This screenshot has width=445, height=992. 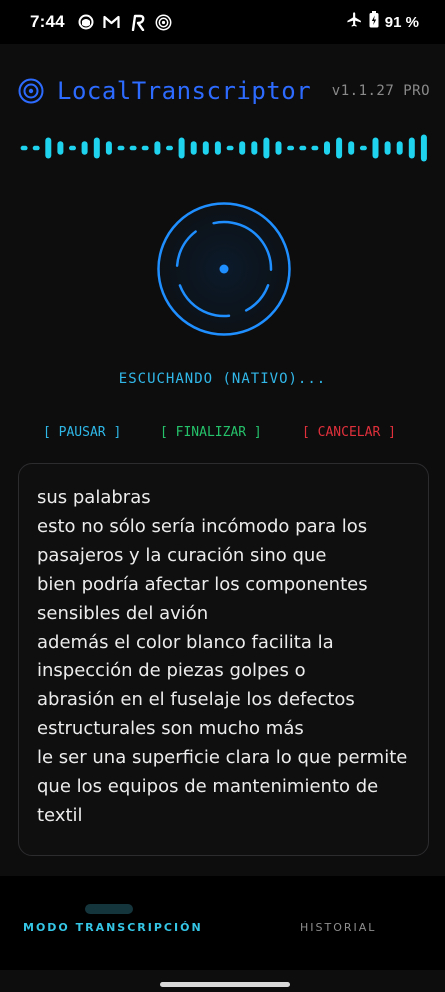 I want to click on status-time: 7:44, so click(x=47, y=21).